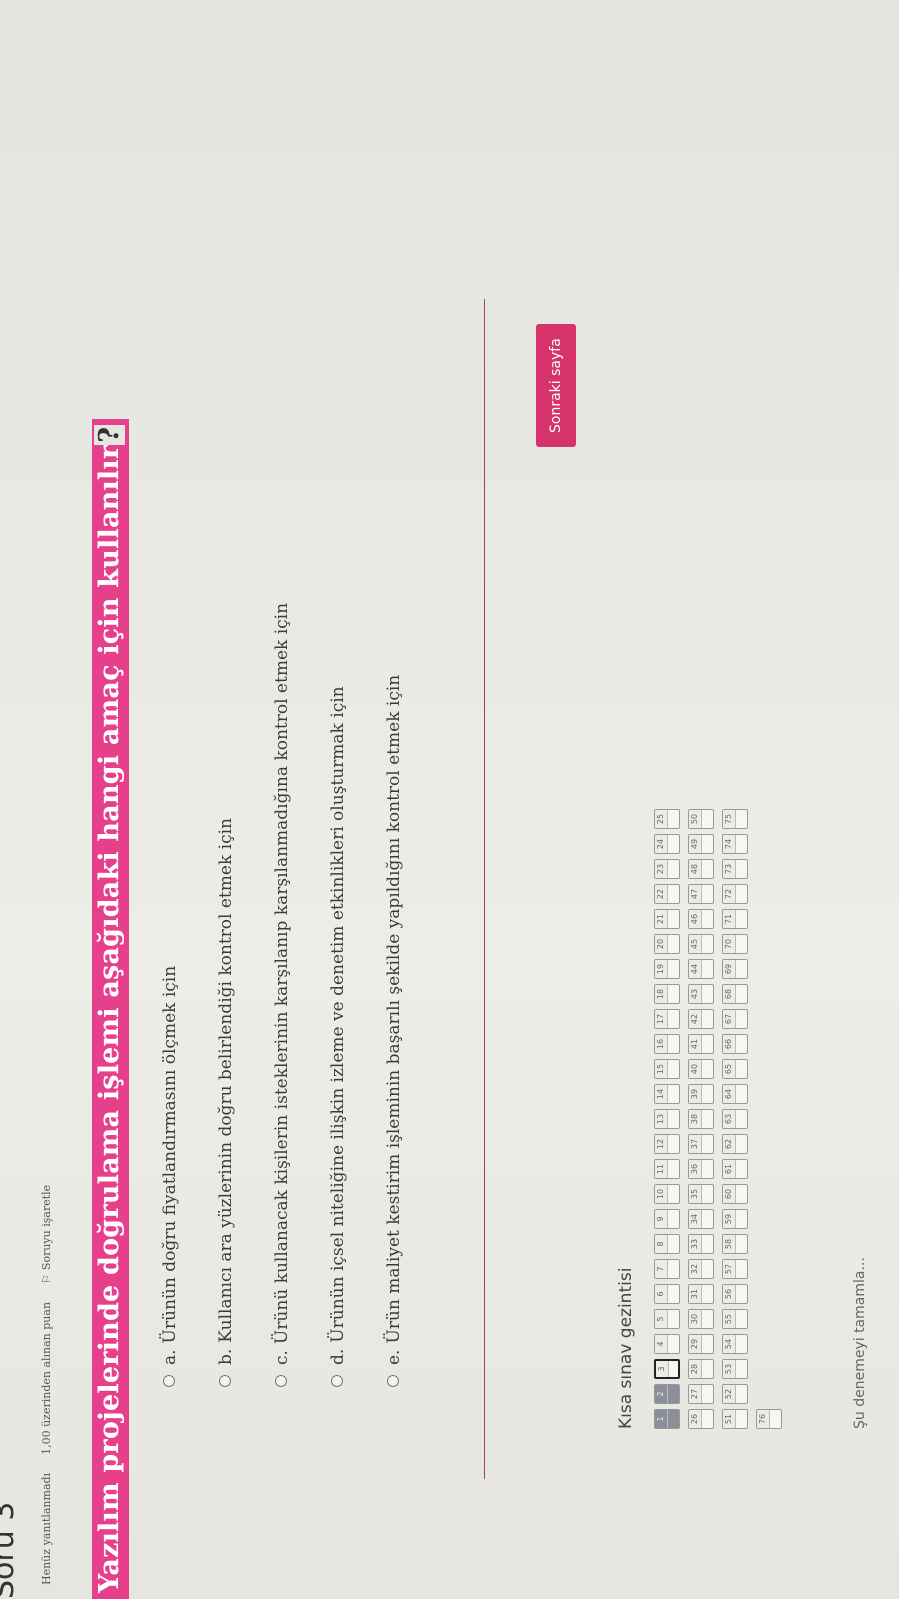 This screenshot has height=1599, width=899. I want to click on nav-question-19: 19, so click(667, 969).